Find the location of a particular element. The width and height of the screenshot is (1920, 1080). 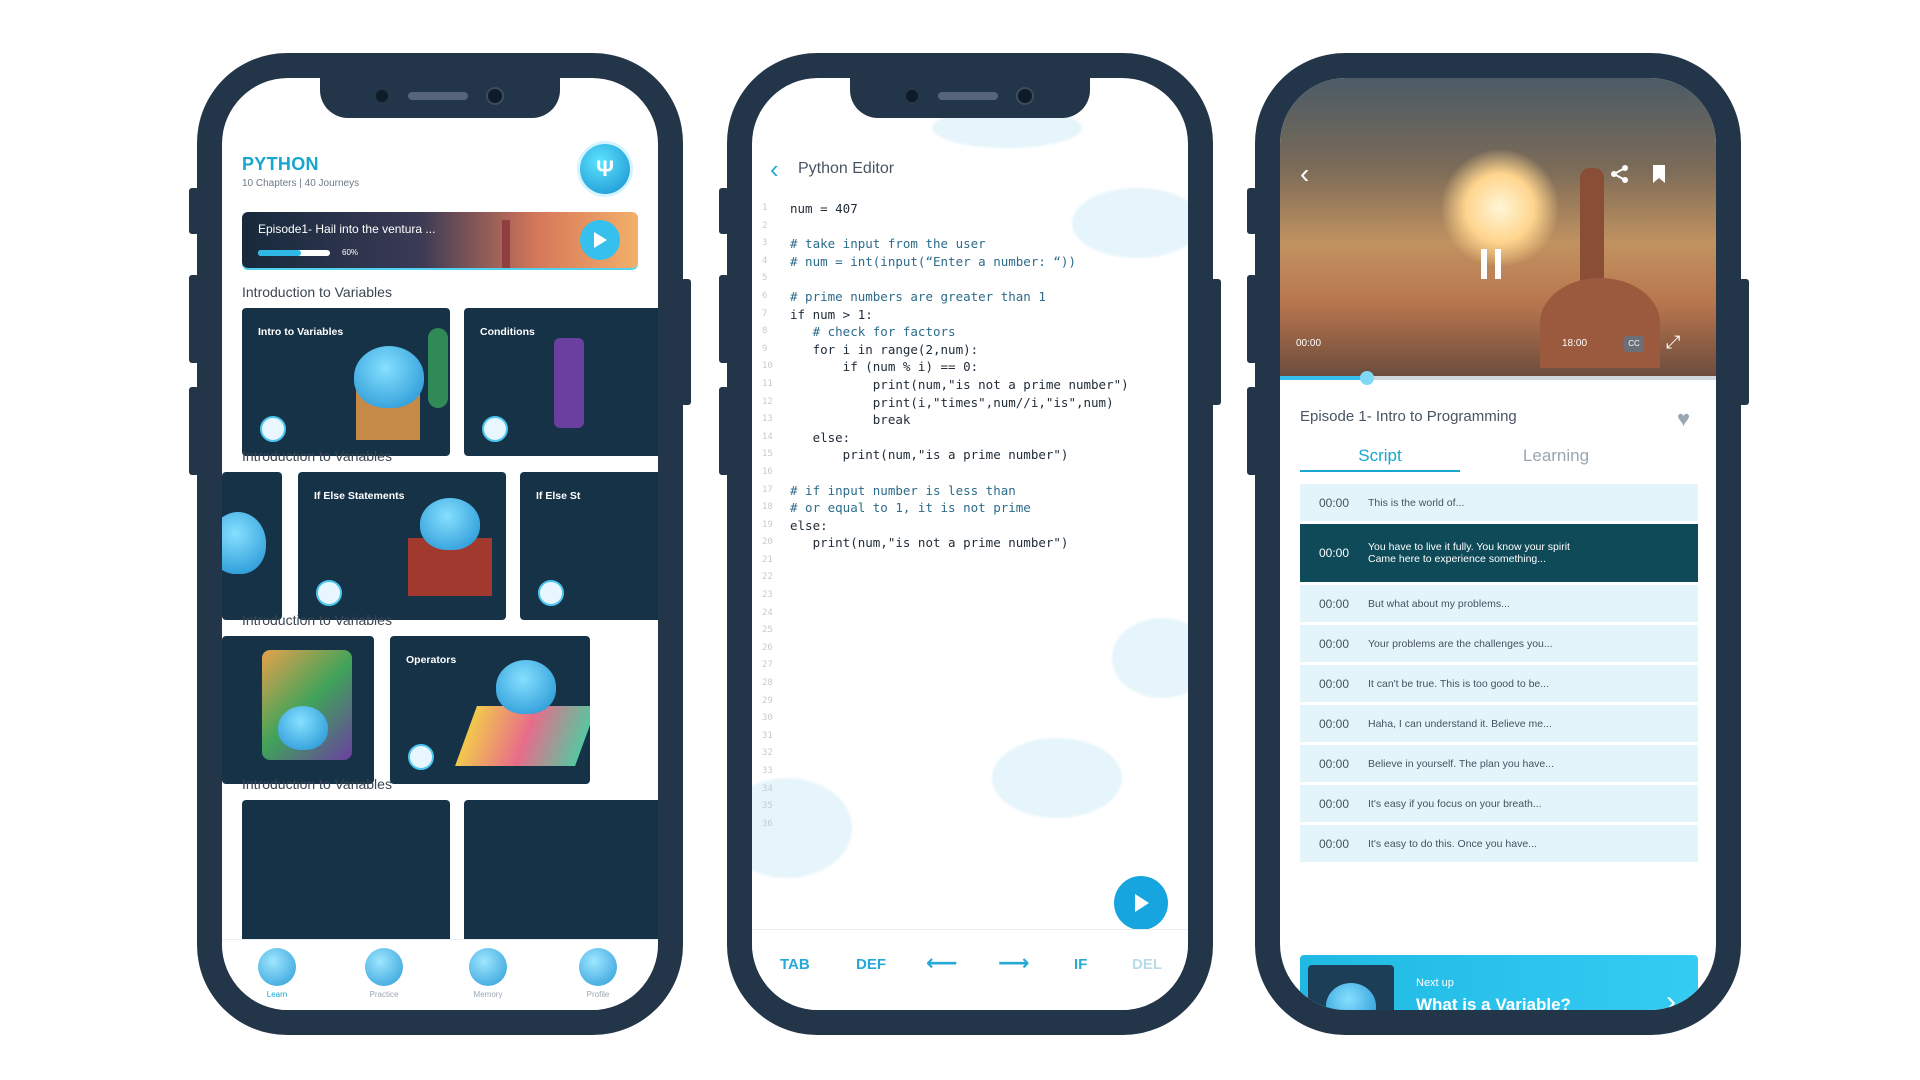

line-number: 13 is located at coordinates (767, 419).